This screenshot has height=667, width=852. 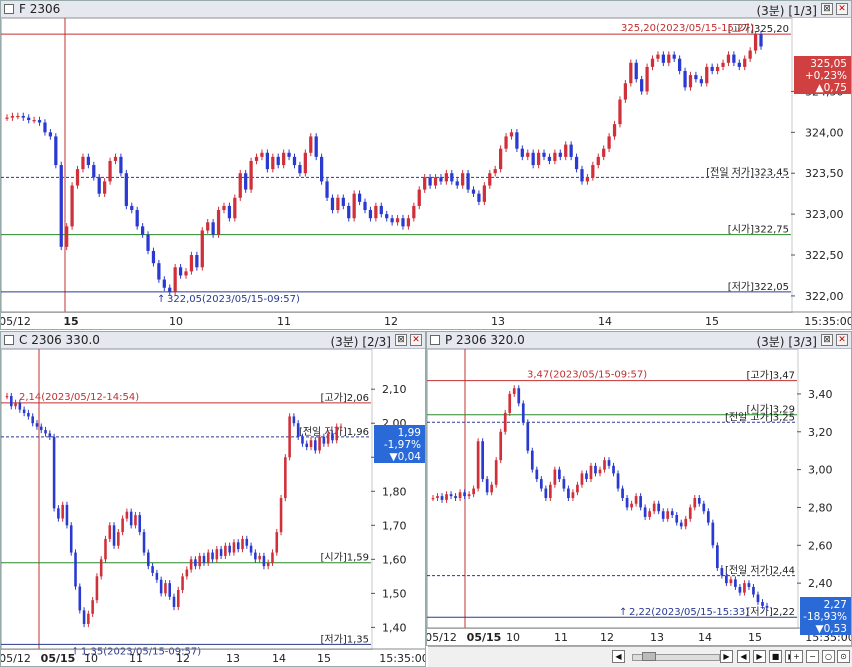 I want to click on page-label: [1/3], so click(x=802, y=11).